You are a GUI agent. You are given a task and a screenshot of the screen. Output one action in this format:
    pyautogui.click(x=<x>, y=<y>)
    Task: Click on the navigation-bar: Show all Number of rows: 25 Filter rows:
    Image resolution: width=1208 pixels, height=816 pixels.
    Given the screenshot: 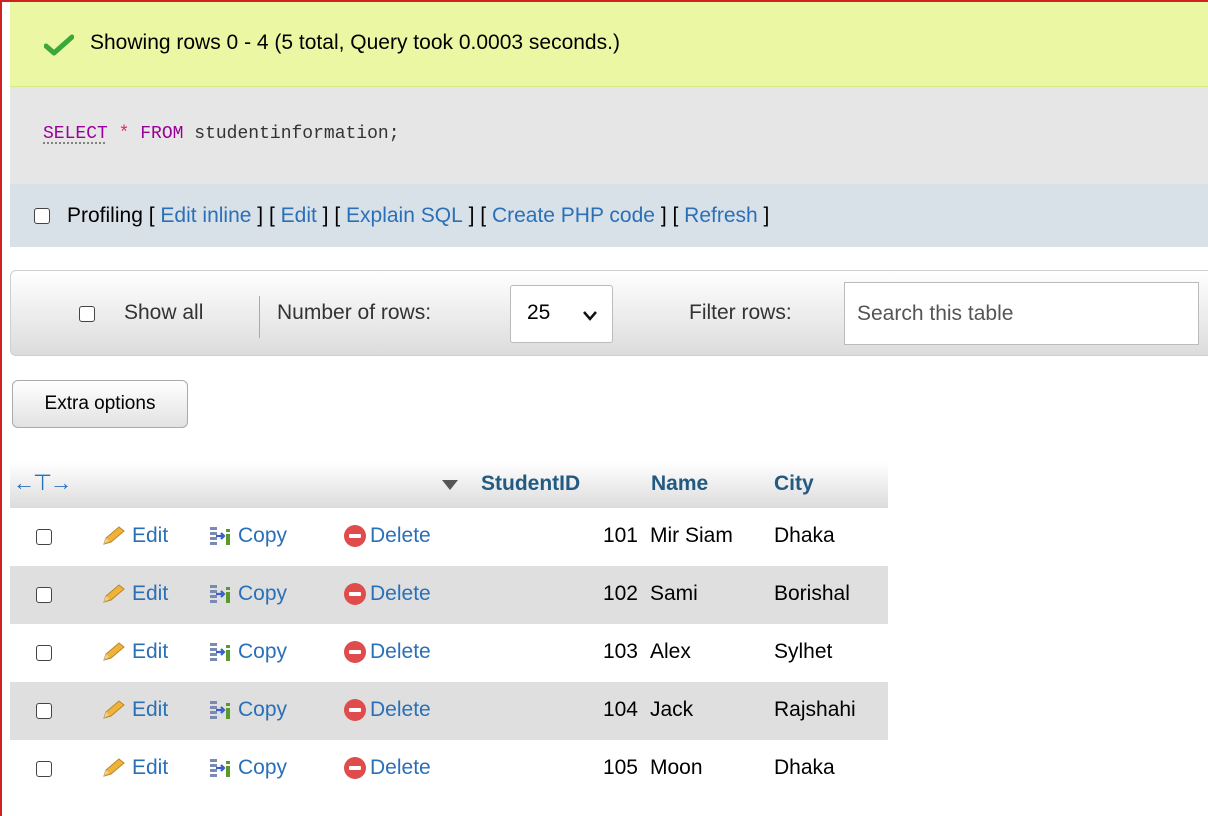 What is the action you would take?
    pyautogui.click(x=609, y=313)
    